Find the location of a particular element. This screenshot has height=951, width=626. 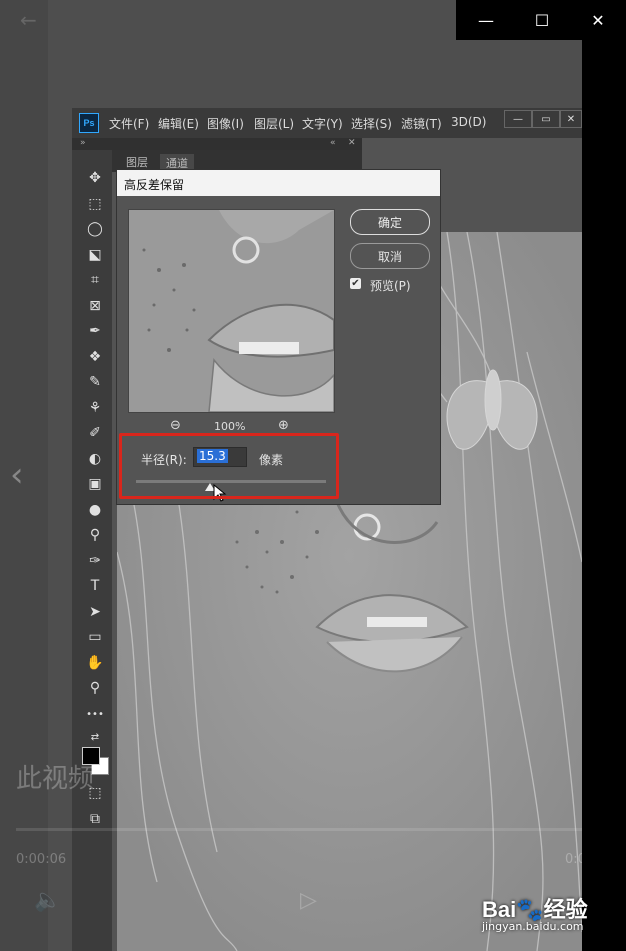

highlight-annotation-box is located at coordinates (229, 466).